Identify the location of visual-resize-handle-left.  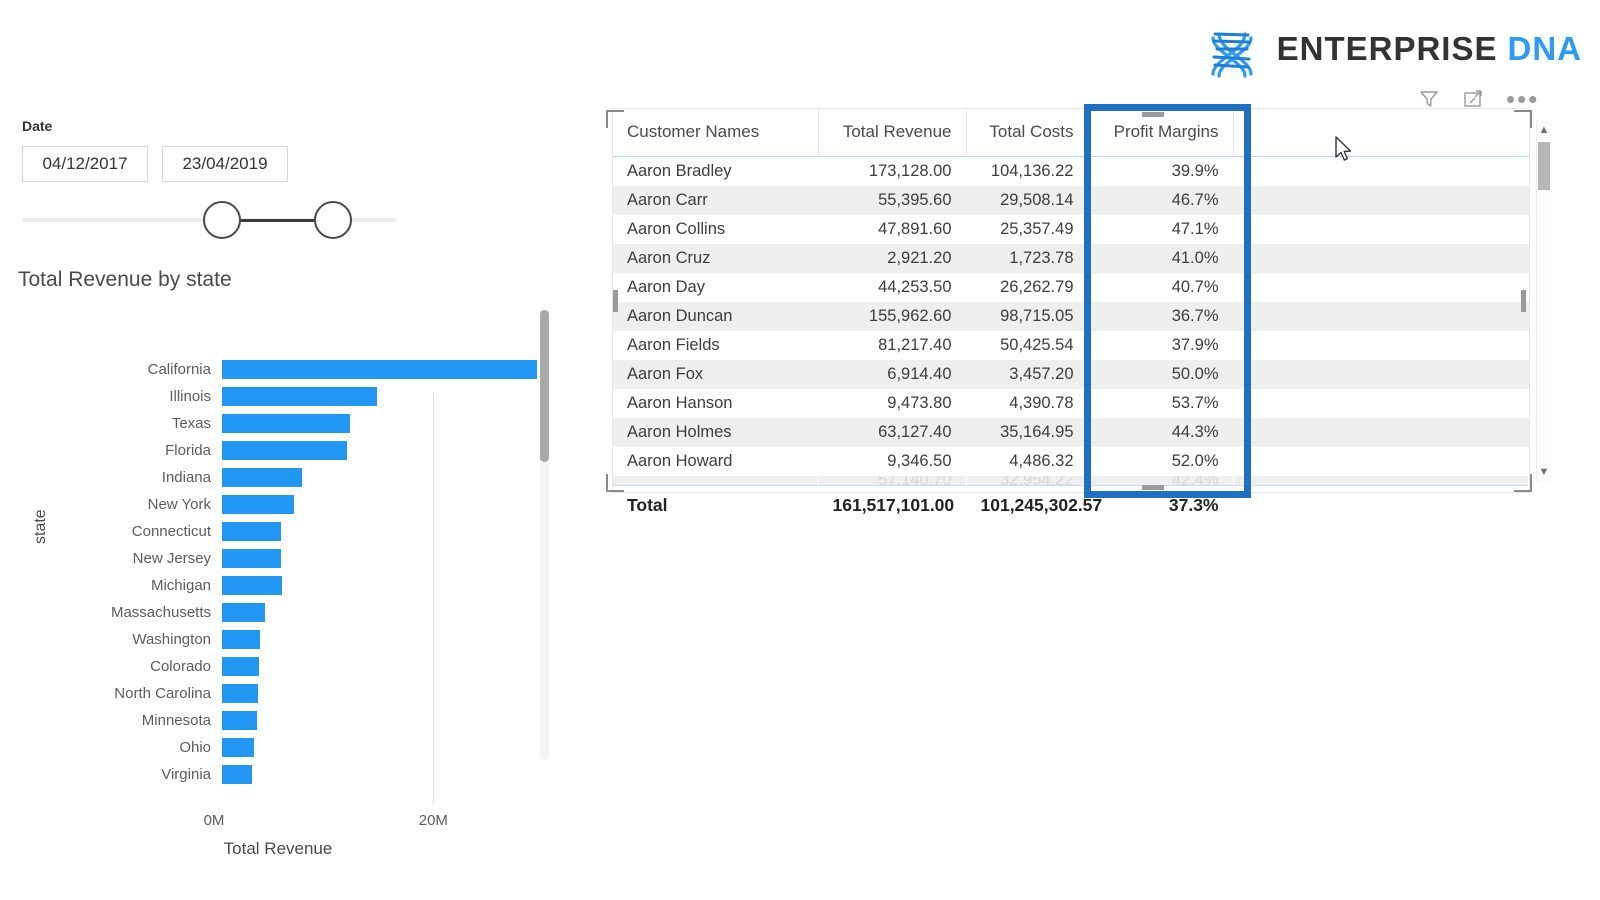
(615, 301).